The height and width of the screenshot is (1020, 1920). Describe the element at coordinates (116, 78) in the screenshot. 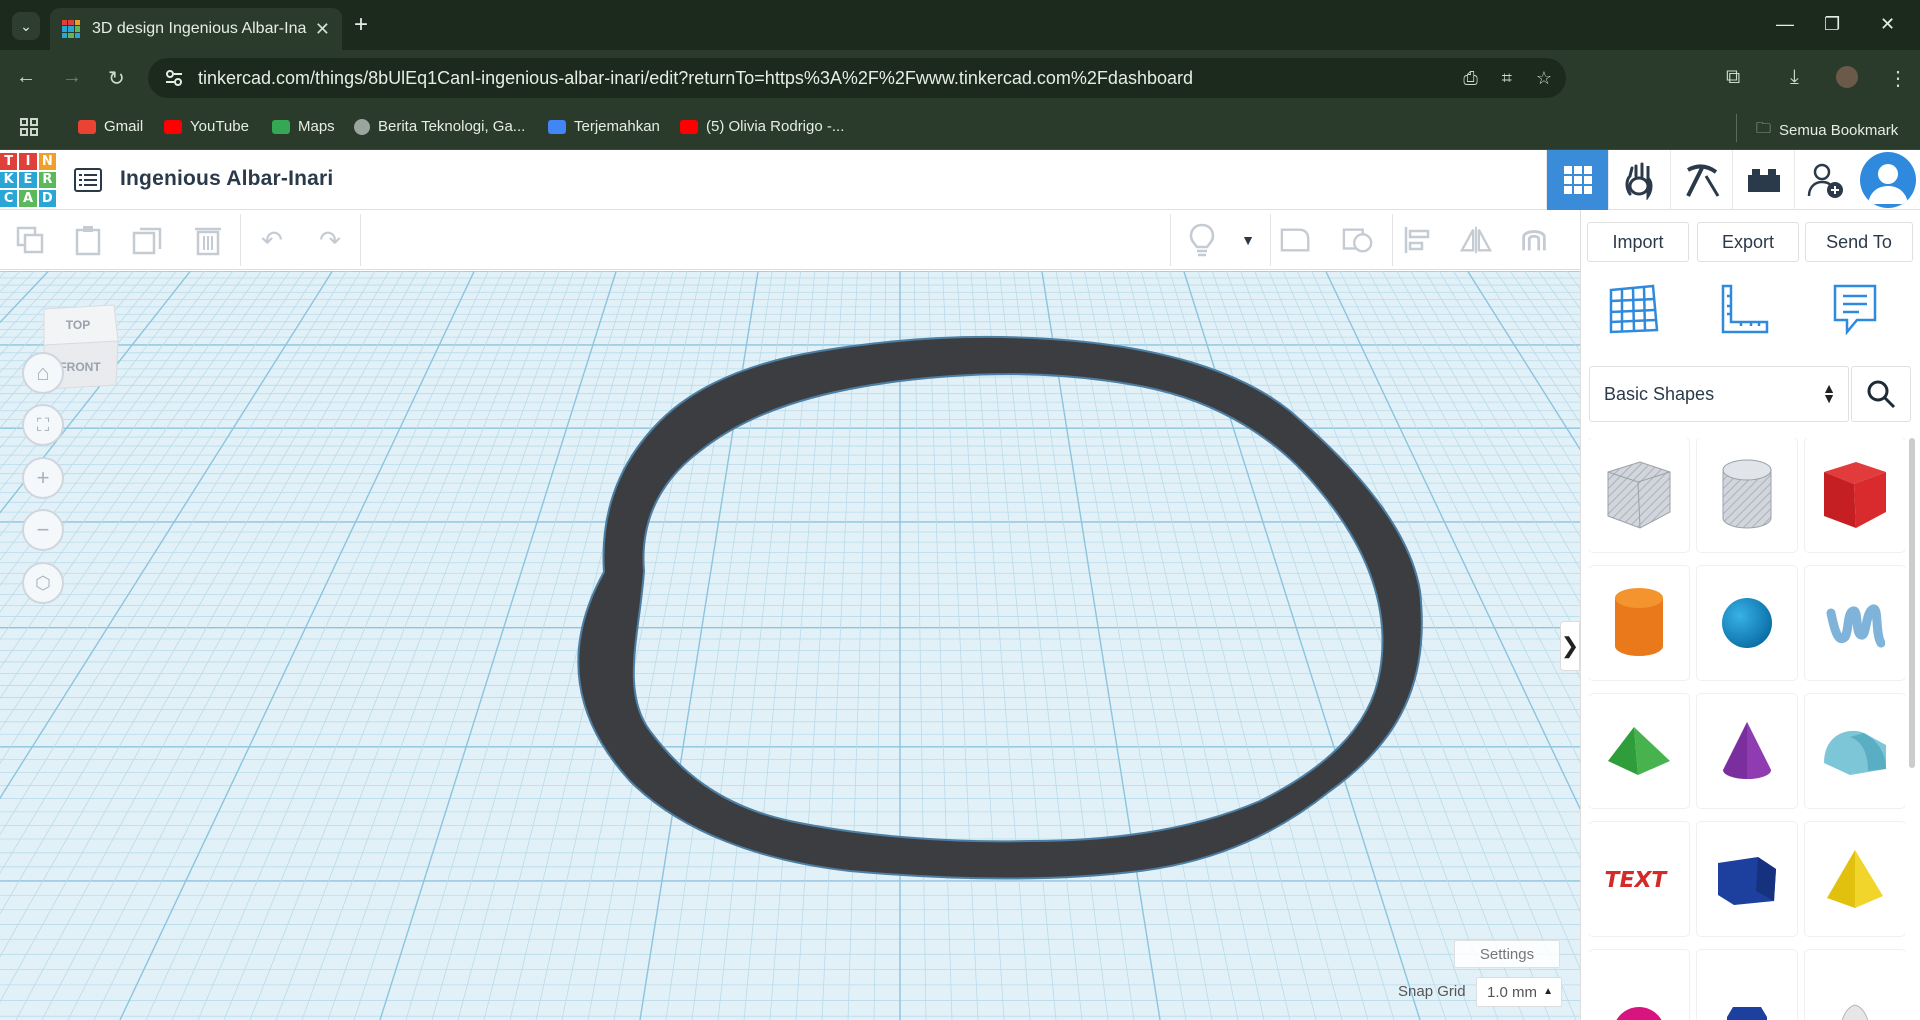

I see `reload-icon: ↻` at that location.